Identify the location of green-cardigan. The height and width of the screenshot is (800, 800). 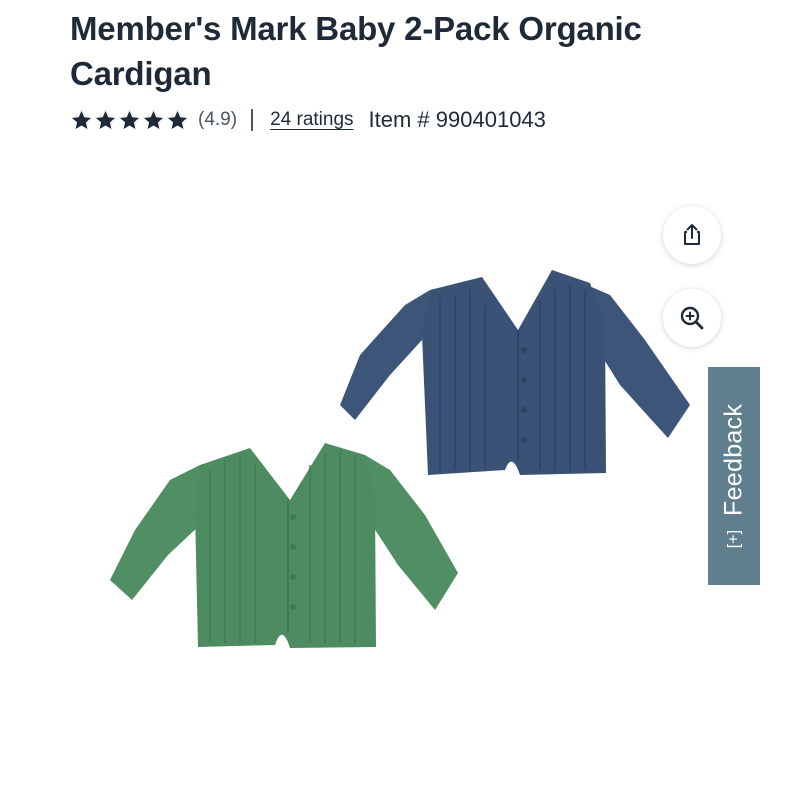
(284, 545).